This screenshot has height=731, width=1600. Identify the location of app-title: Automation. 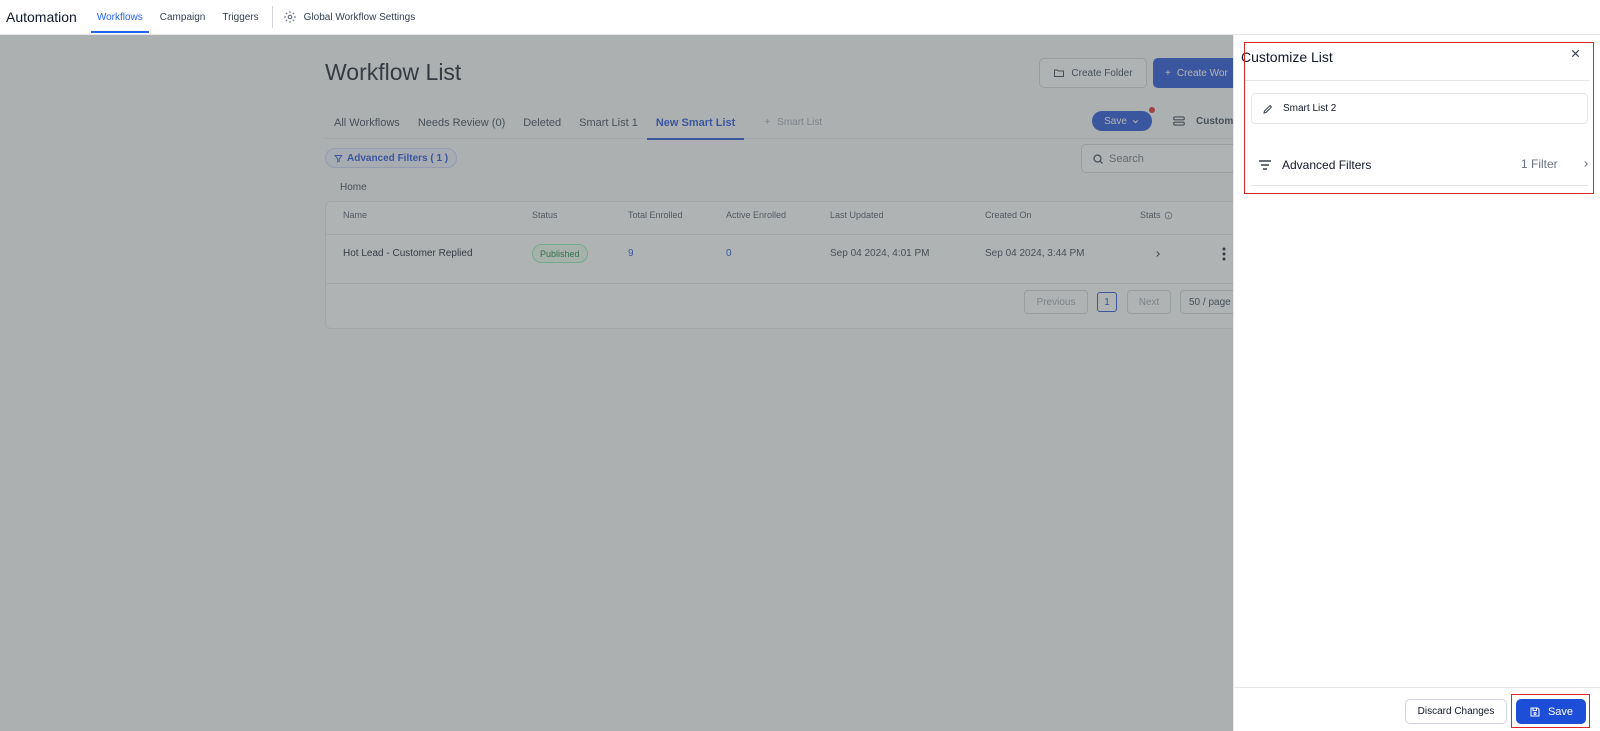
(41, 17).